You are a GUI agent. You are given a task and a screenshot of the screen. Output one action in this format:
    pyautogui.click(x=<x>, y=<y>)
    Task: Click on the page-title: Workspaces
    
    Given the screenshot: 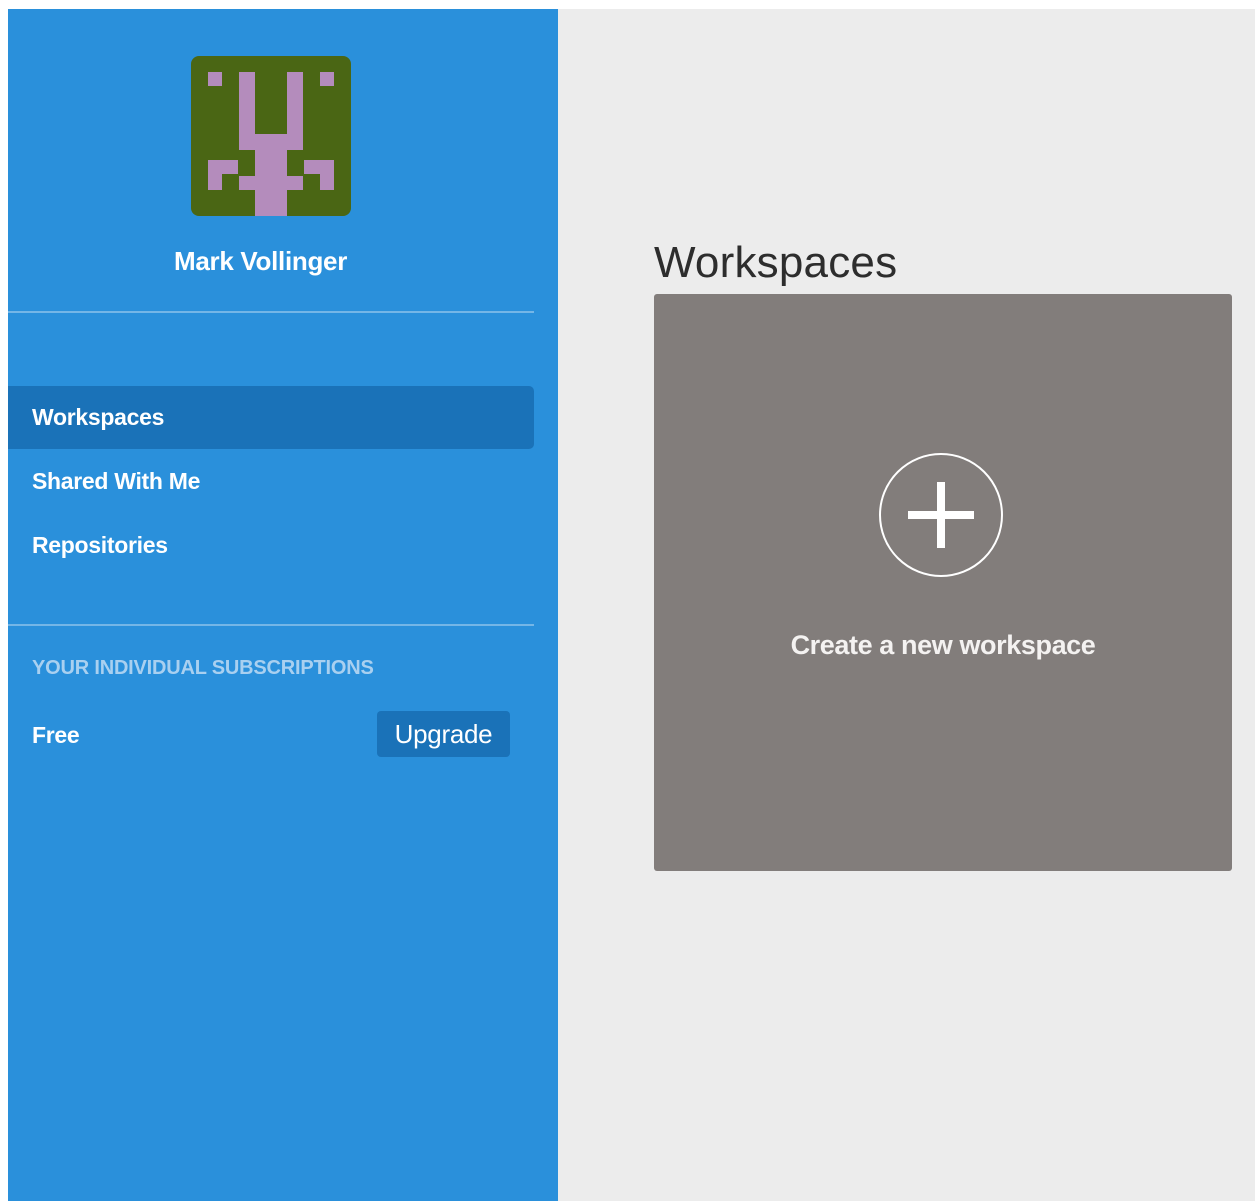 What is the action you would take?
    pyautogui.click(x=776, y=263)
    